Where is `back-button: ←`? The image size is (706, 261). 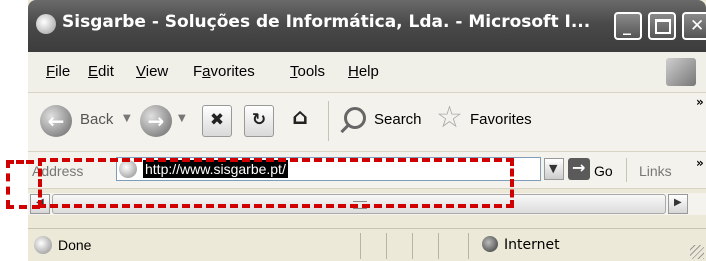
back-button: ← is located at coordinates (56, 121).